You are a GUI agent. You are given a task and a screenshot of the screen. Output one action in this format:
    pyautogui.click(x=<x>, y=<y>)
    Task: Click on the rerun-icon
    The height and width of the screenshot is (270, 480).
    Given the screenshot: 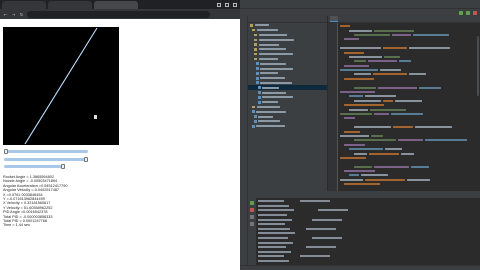 What is the action you would take?
    pyautogui.click(x=252, y=203)
    